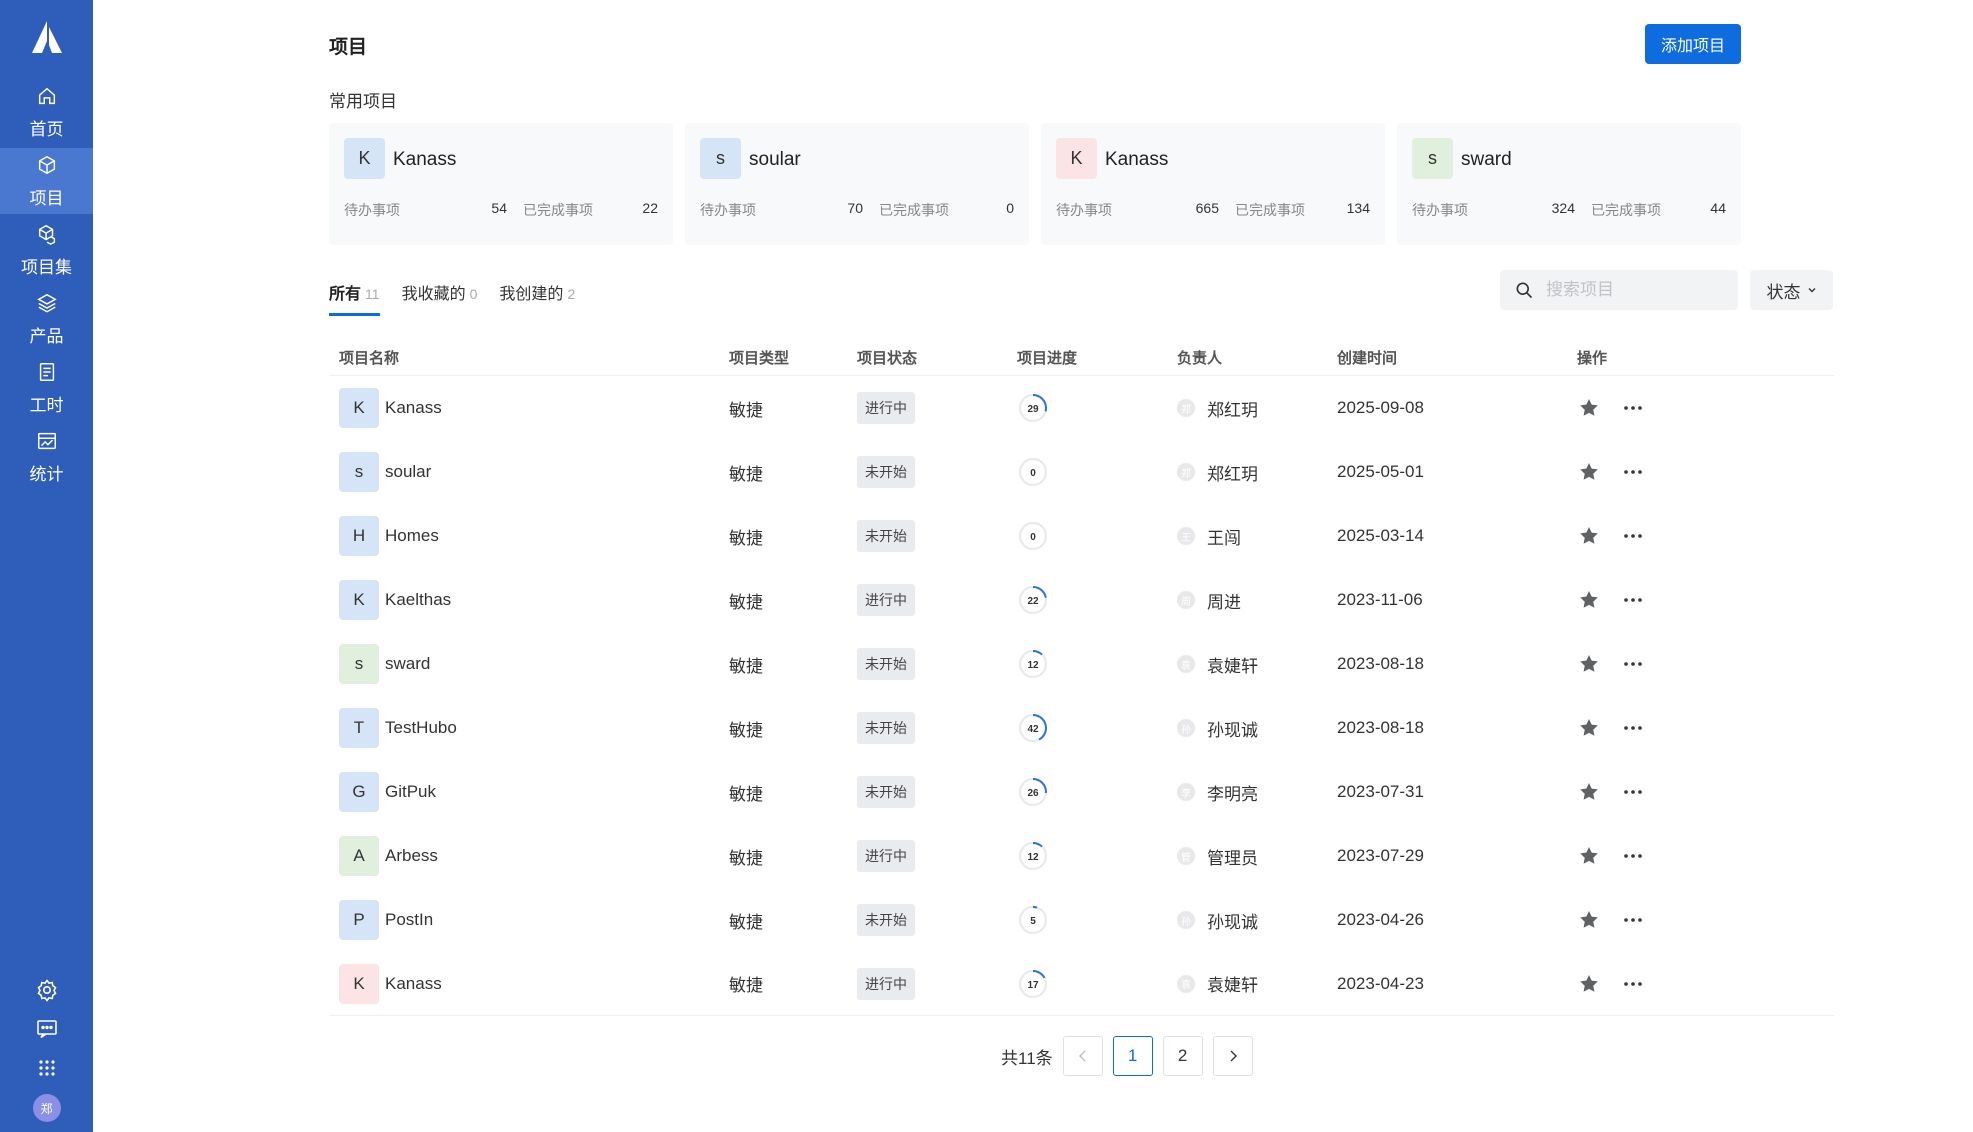 This screenshot has width=1973, height=1132. I want to click on project-name: Arbess, so click(411, 856).